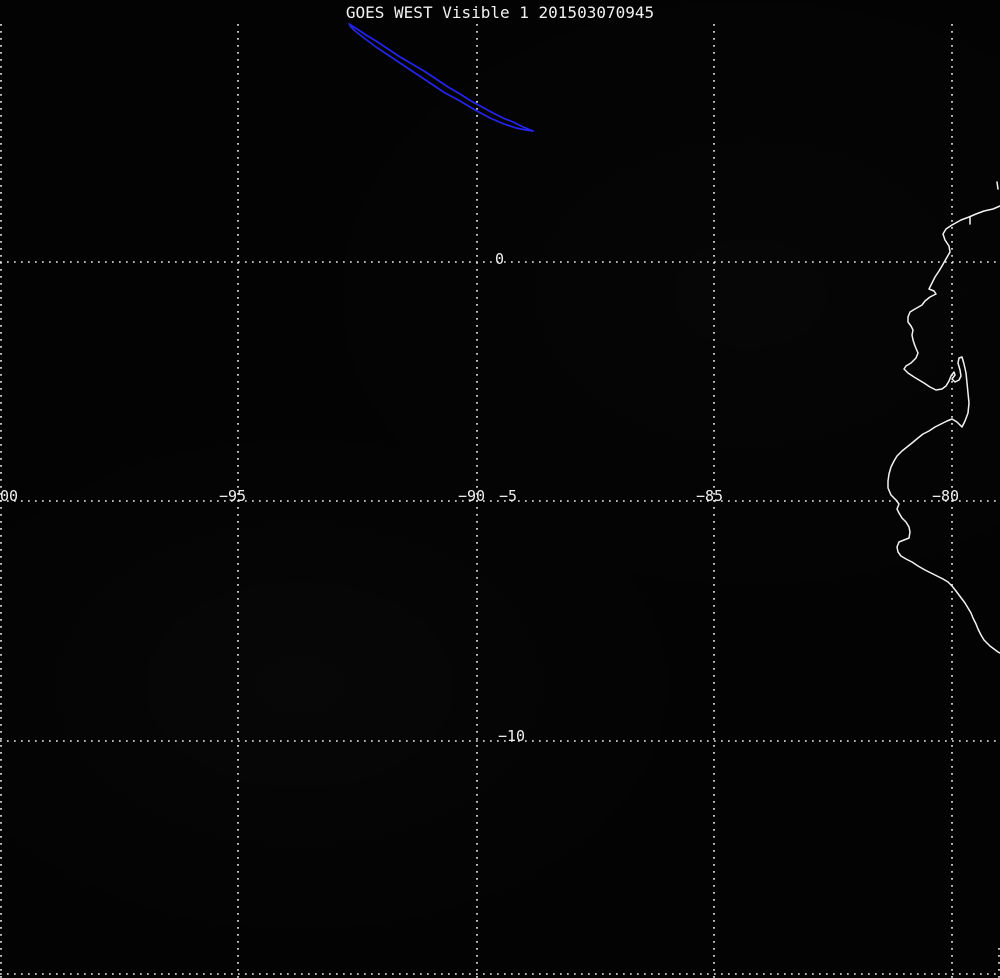 This screenshot has height=978, width=1000. What do you see at coordinates (9, 496) in the screenshot?
I see `grid-label-lon-100: 00` at bounding box center [9, 496].